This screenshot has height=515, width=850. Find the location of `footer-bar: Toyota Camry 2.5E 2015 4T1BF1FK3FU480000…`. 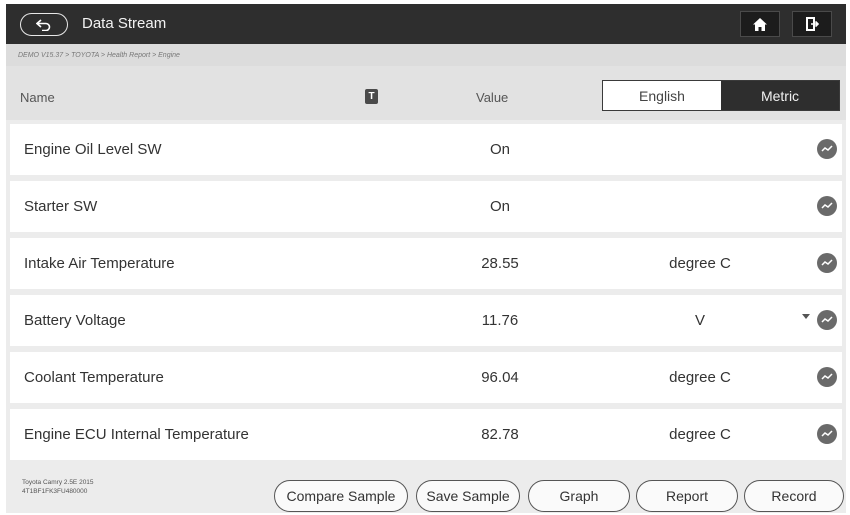

footer-bar: Toyota Camry 2.5E 2015 4T1BF1FK3FU480000… is located at coordinates (426, 489).